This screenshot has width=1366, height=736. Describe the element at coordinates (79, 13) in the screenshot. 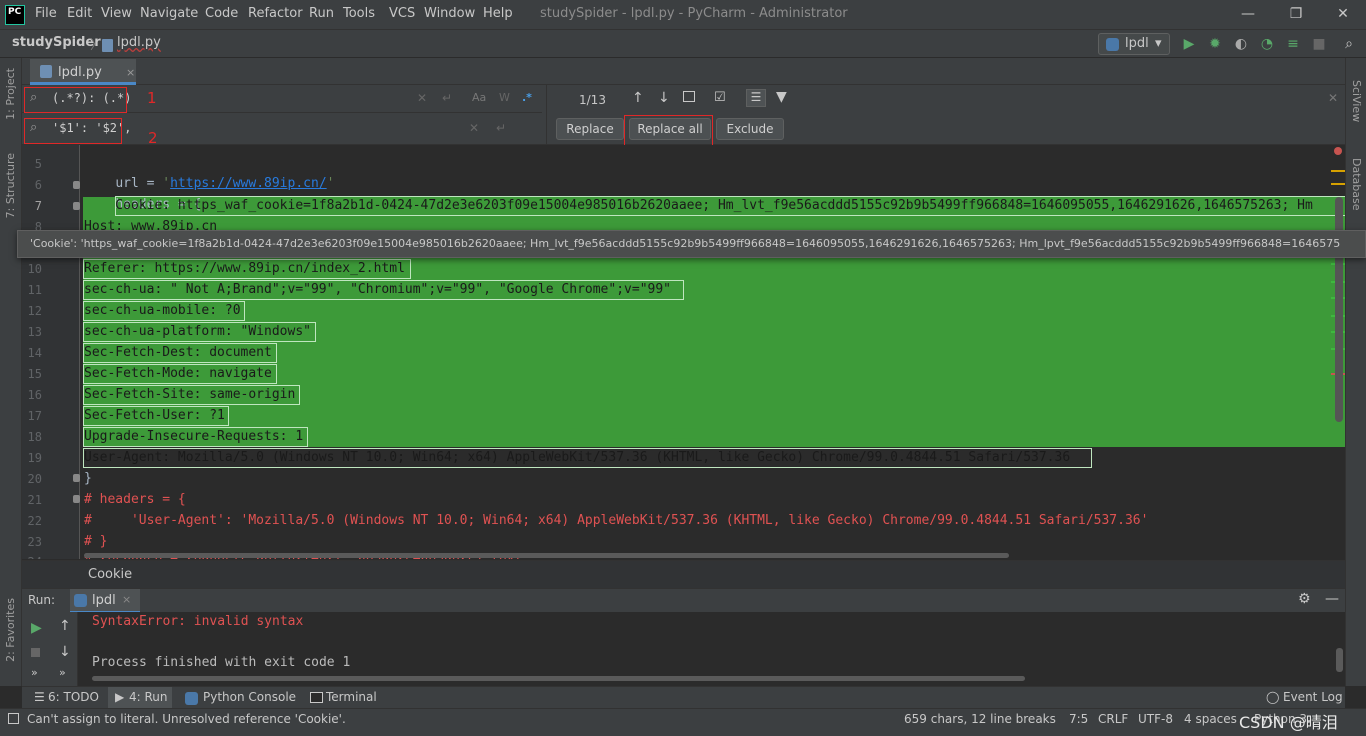

I see `menu-edit: Edit` at that location.